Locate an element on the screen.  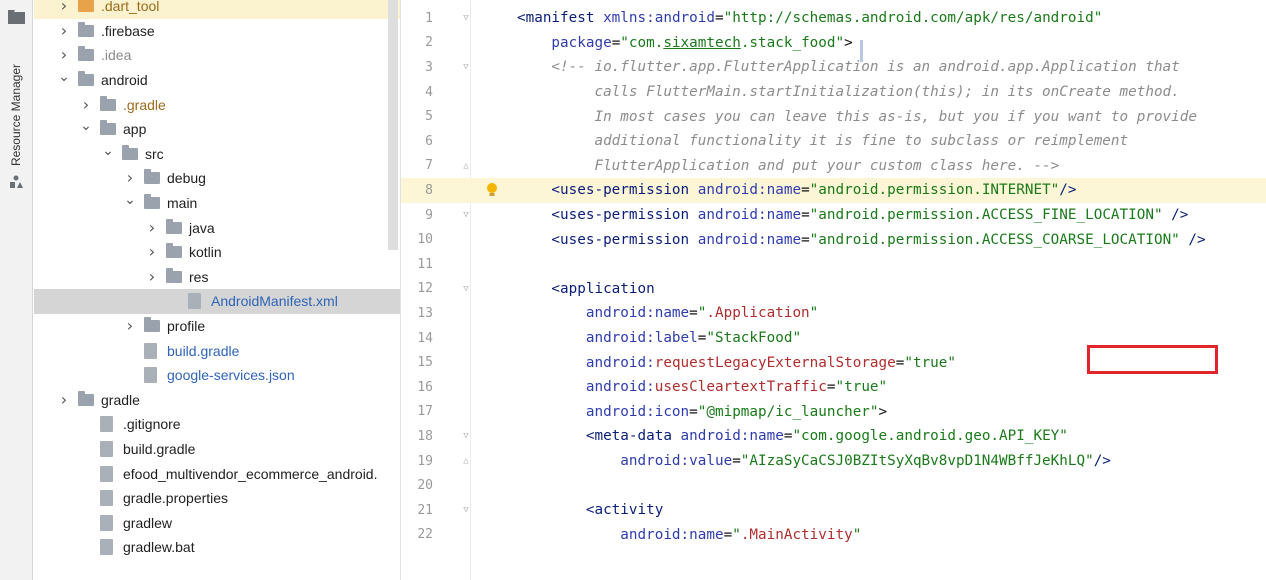
code-token: /> is located at coordinates (1175, 215).